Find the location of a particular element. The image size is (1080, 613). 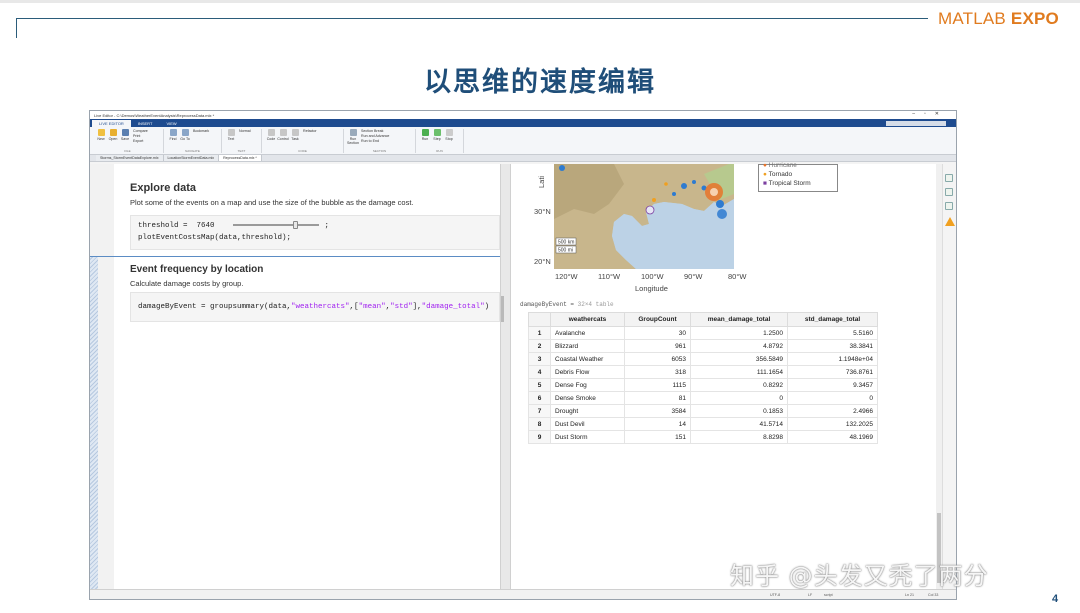

code-string-damage: "damage_total" is located at coordinates (453, 307).